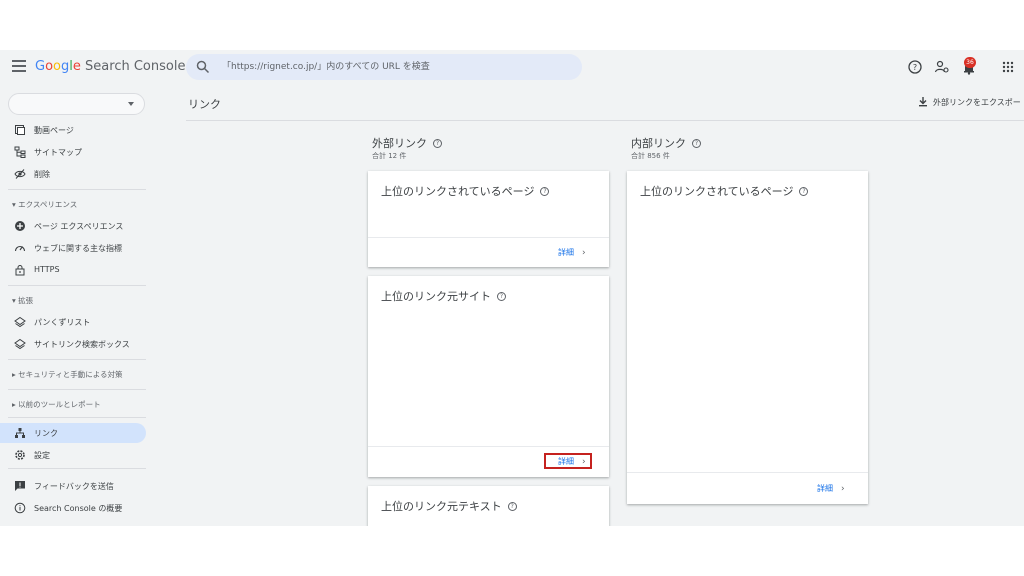 The height and width of the screenshot is (576, 1024). I want to click on sidebar-item-removals: 削除, so click(73, 174).